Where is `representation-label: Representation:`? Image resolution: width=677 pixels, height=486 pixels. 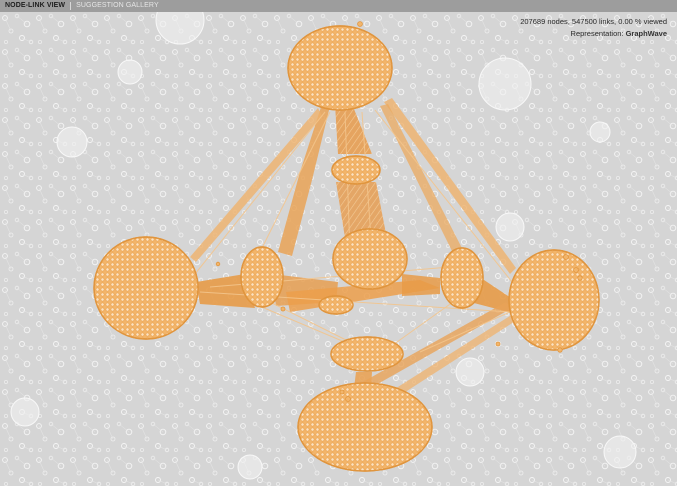
representation-label: Representation: is located at coordinates (597, 33).